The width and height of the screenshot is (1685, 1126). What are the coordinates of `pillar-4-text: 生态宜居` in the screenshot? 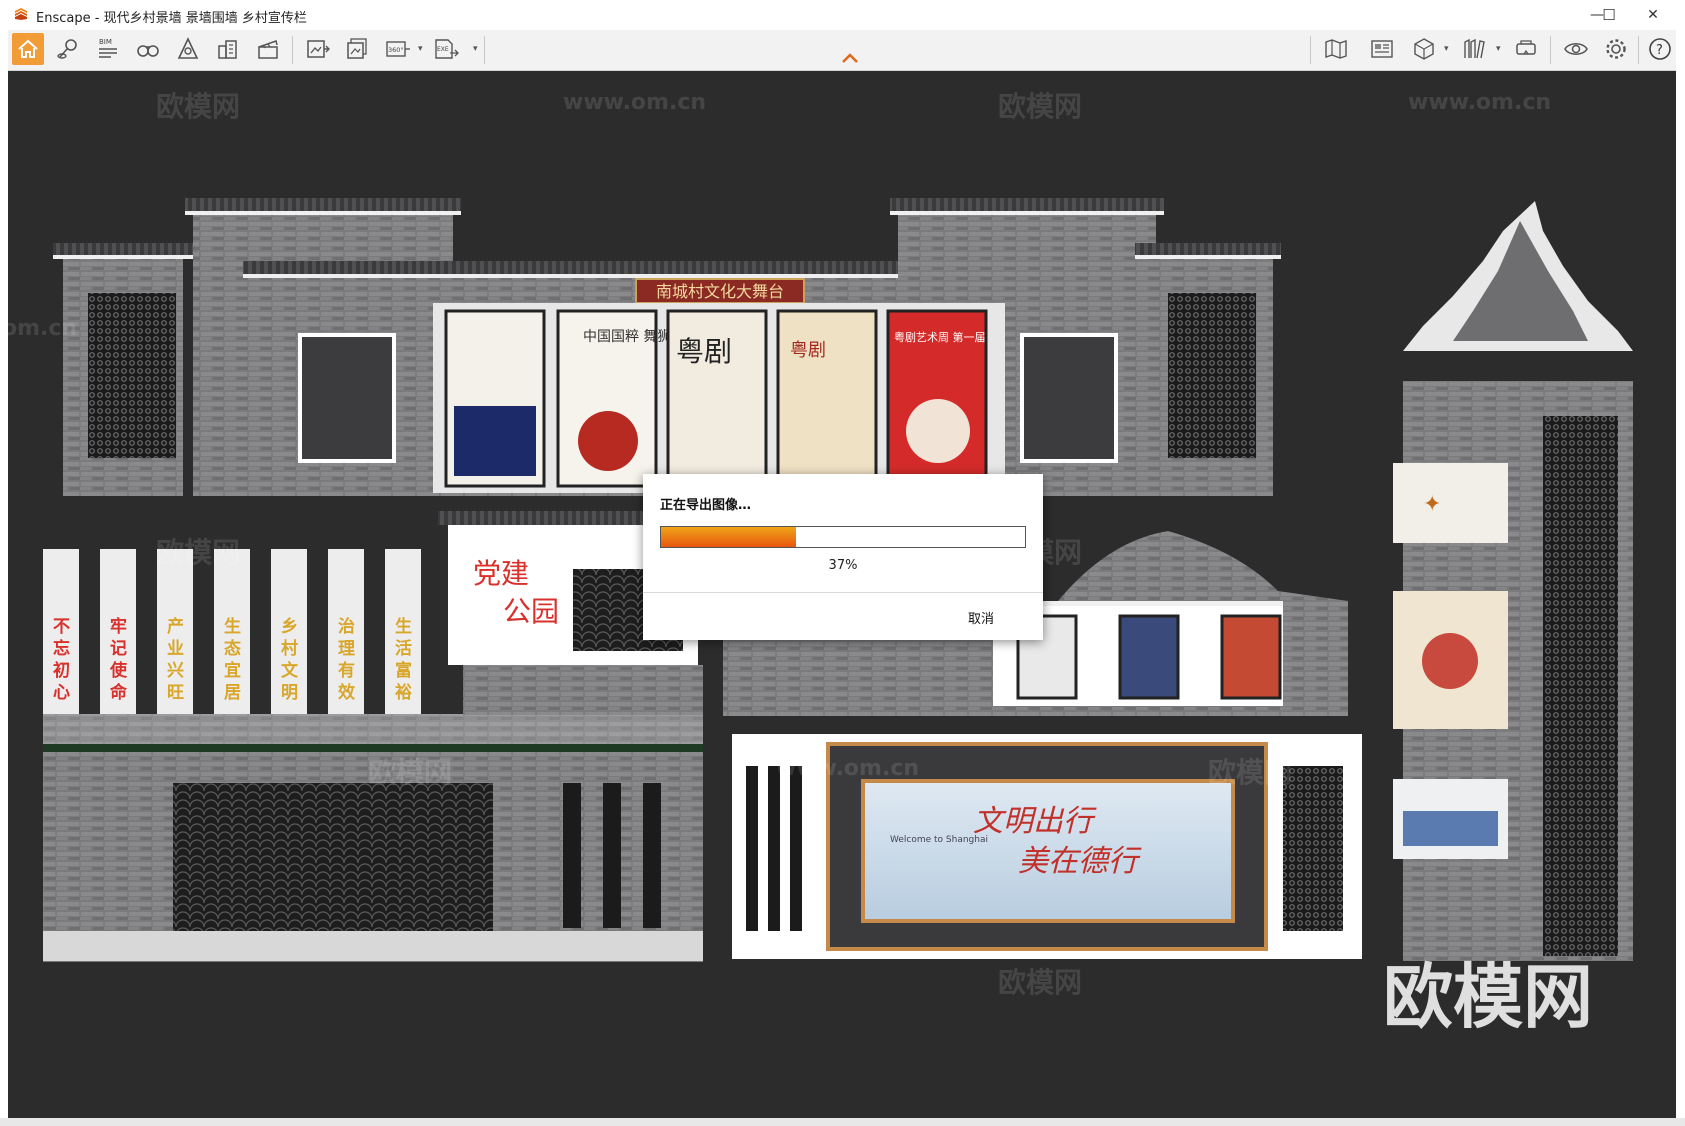 It's located at (232, 660).